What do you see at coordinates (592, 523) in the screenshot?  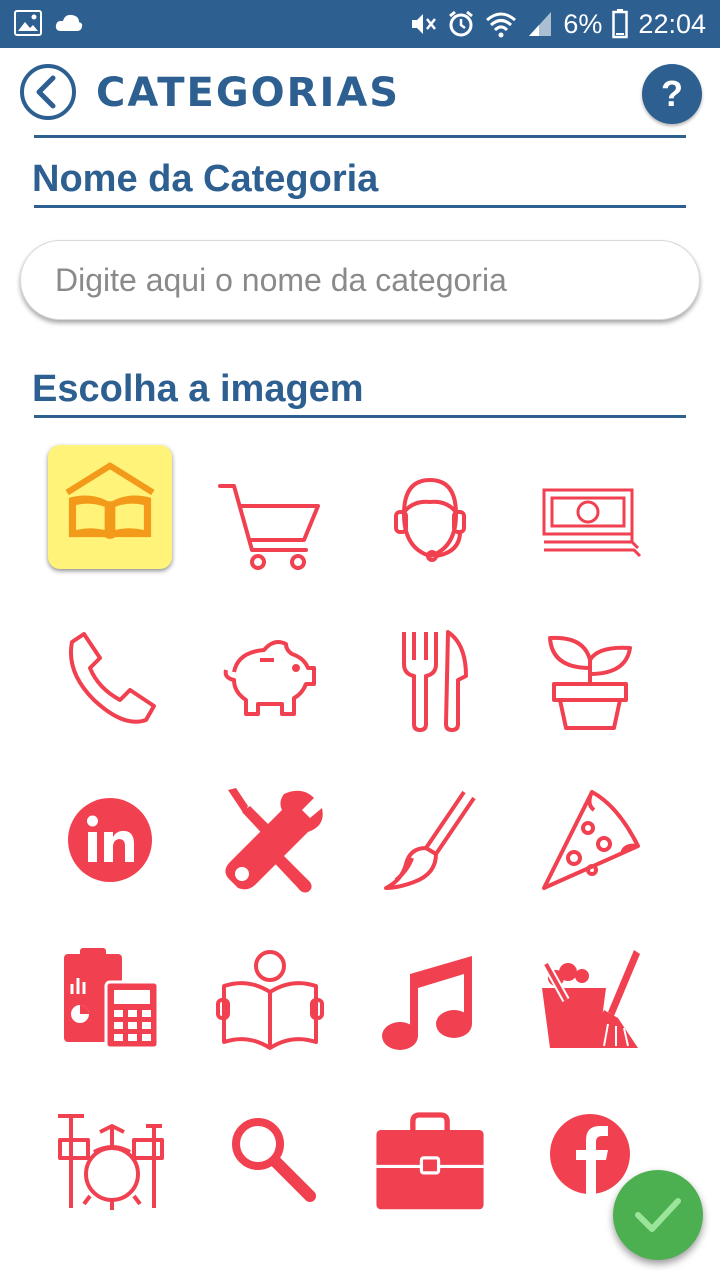 I see `money-bills-icon` at bounding box center [592, 523].